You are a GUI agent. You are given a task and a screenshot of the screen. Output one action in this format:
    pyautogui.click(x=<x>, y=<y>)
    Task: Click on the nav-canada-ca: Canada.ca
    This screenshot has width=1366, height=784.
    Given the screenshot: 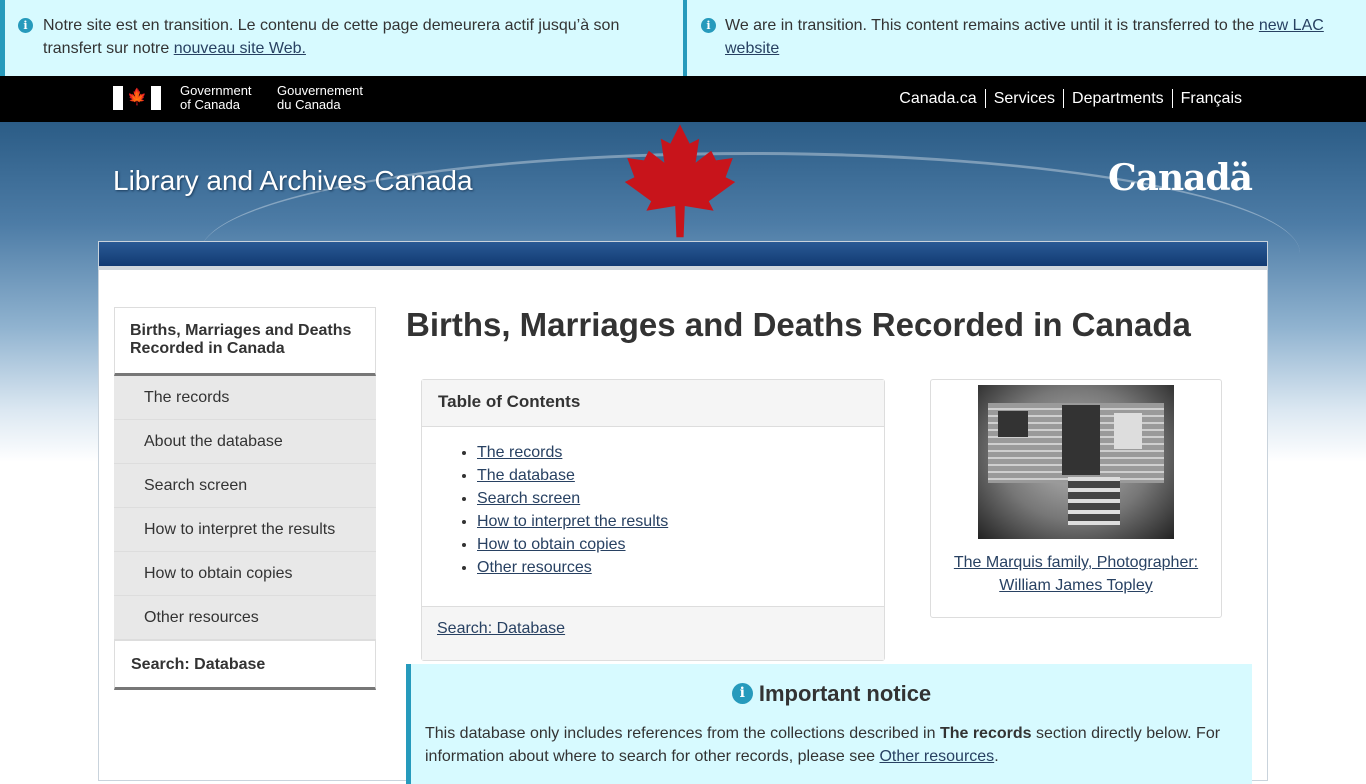 What is the action you would take?
    pyautogui.click(x=937, y=98)
    